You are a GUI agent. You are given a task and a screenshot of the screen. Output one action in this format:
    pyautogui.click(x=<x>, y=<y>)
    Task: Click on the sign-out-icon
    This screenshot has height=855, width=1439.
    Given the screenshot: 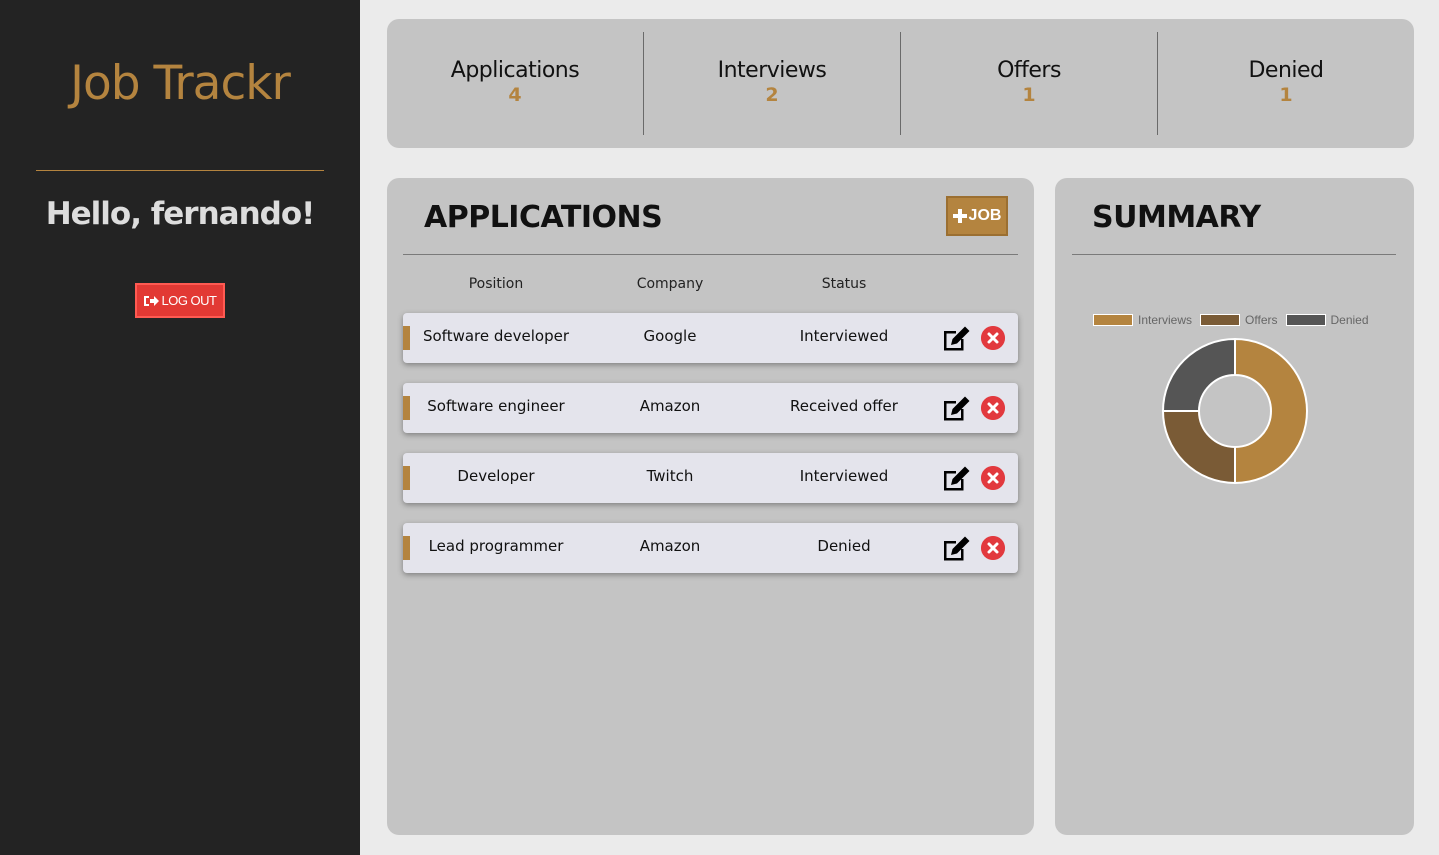 What is the action you would take?
    pyautogui.click(x=152, y=300)
    